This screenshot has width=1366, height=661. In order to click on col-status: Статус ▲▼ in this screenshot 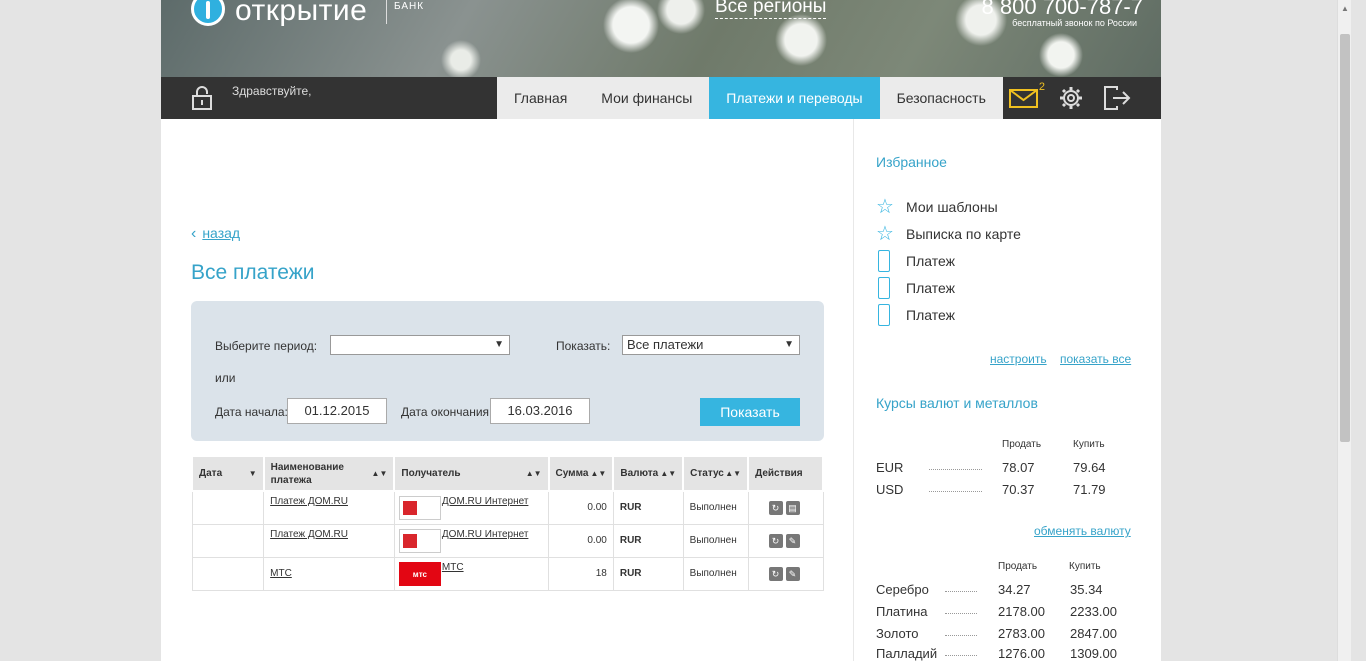, I will do `click(716, 473)`.